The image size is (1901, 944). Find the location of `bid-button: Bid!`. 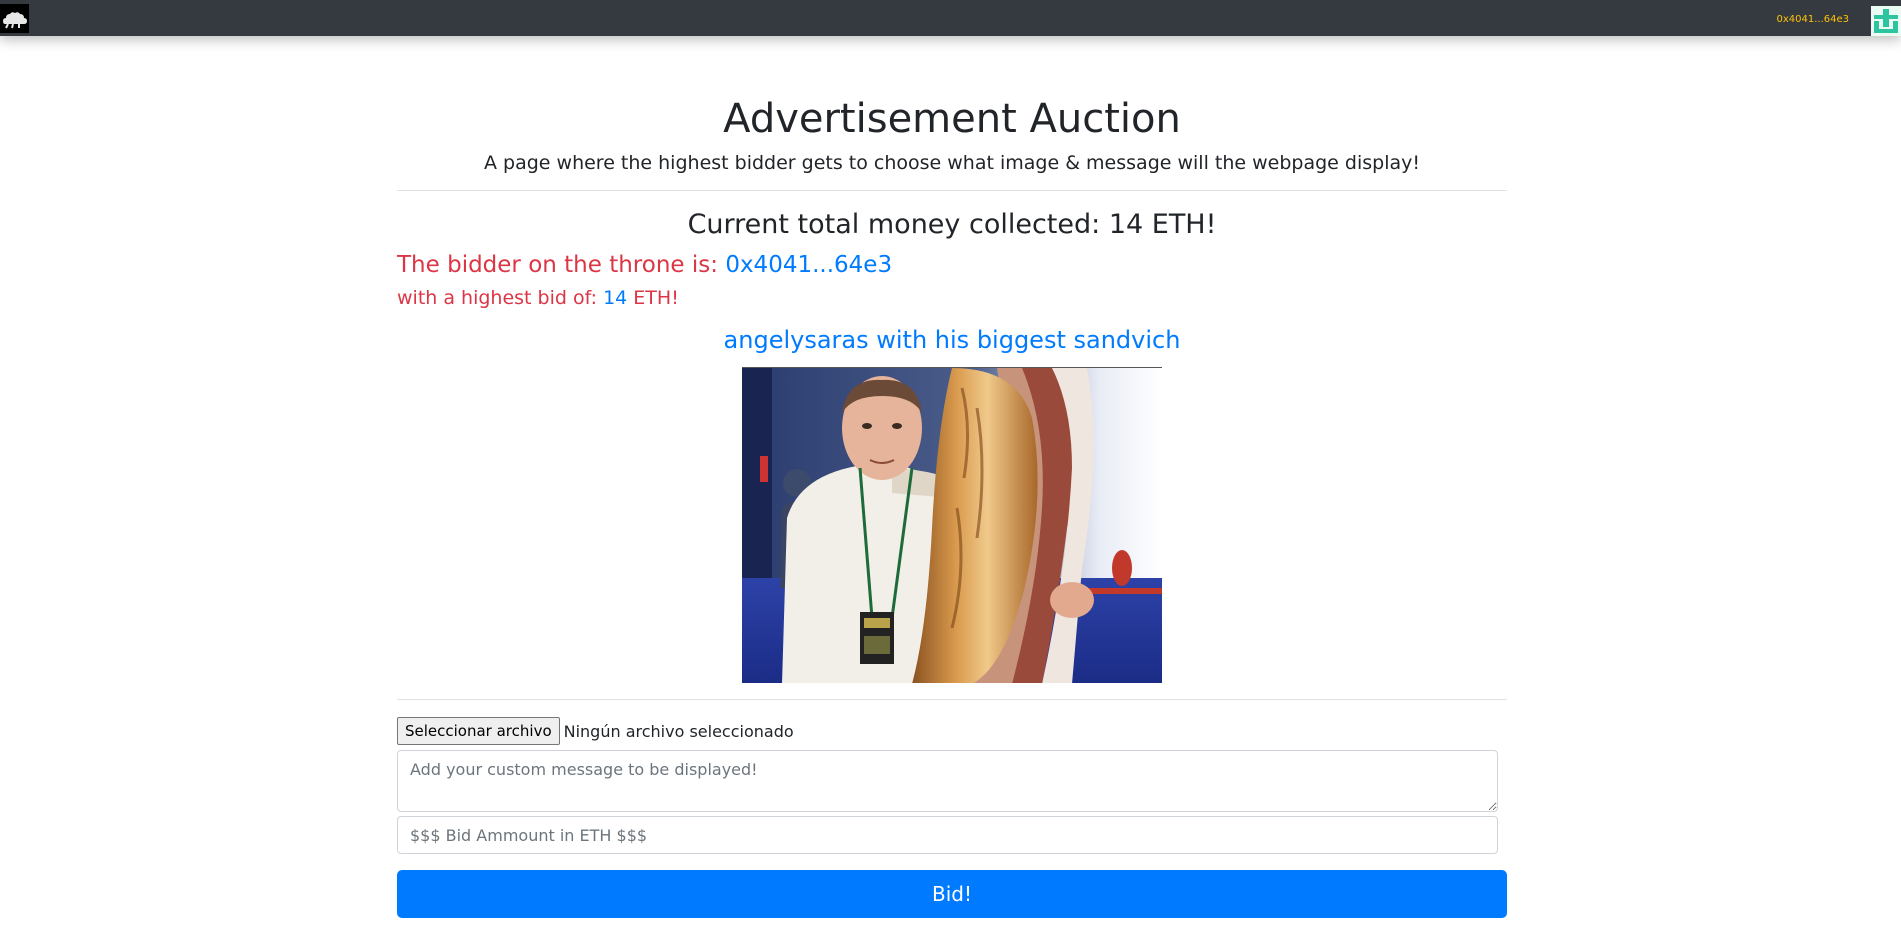

bid-button: Bid! is located at coordinates (952, 894).